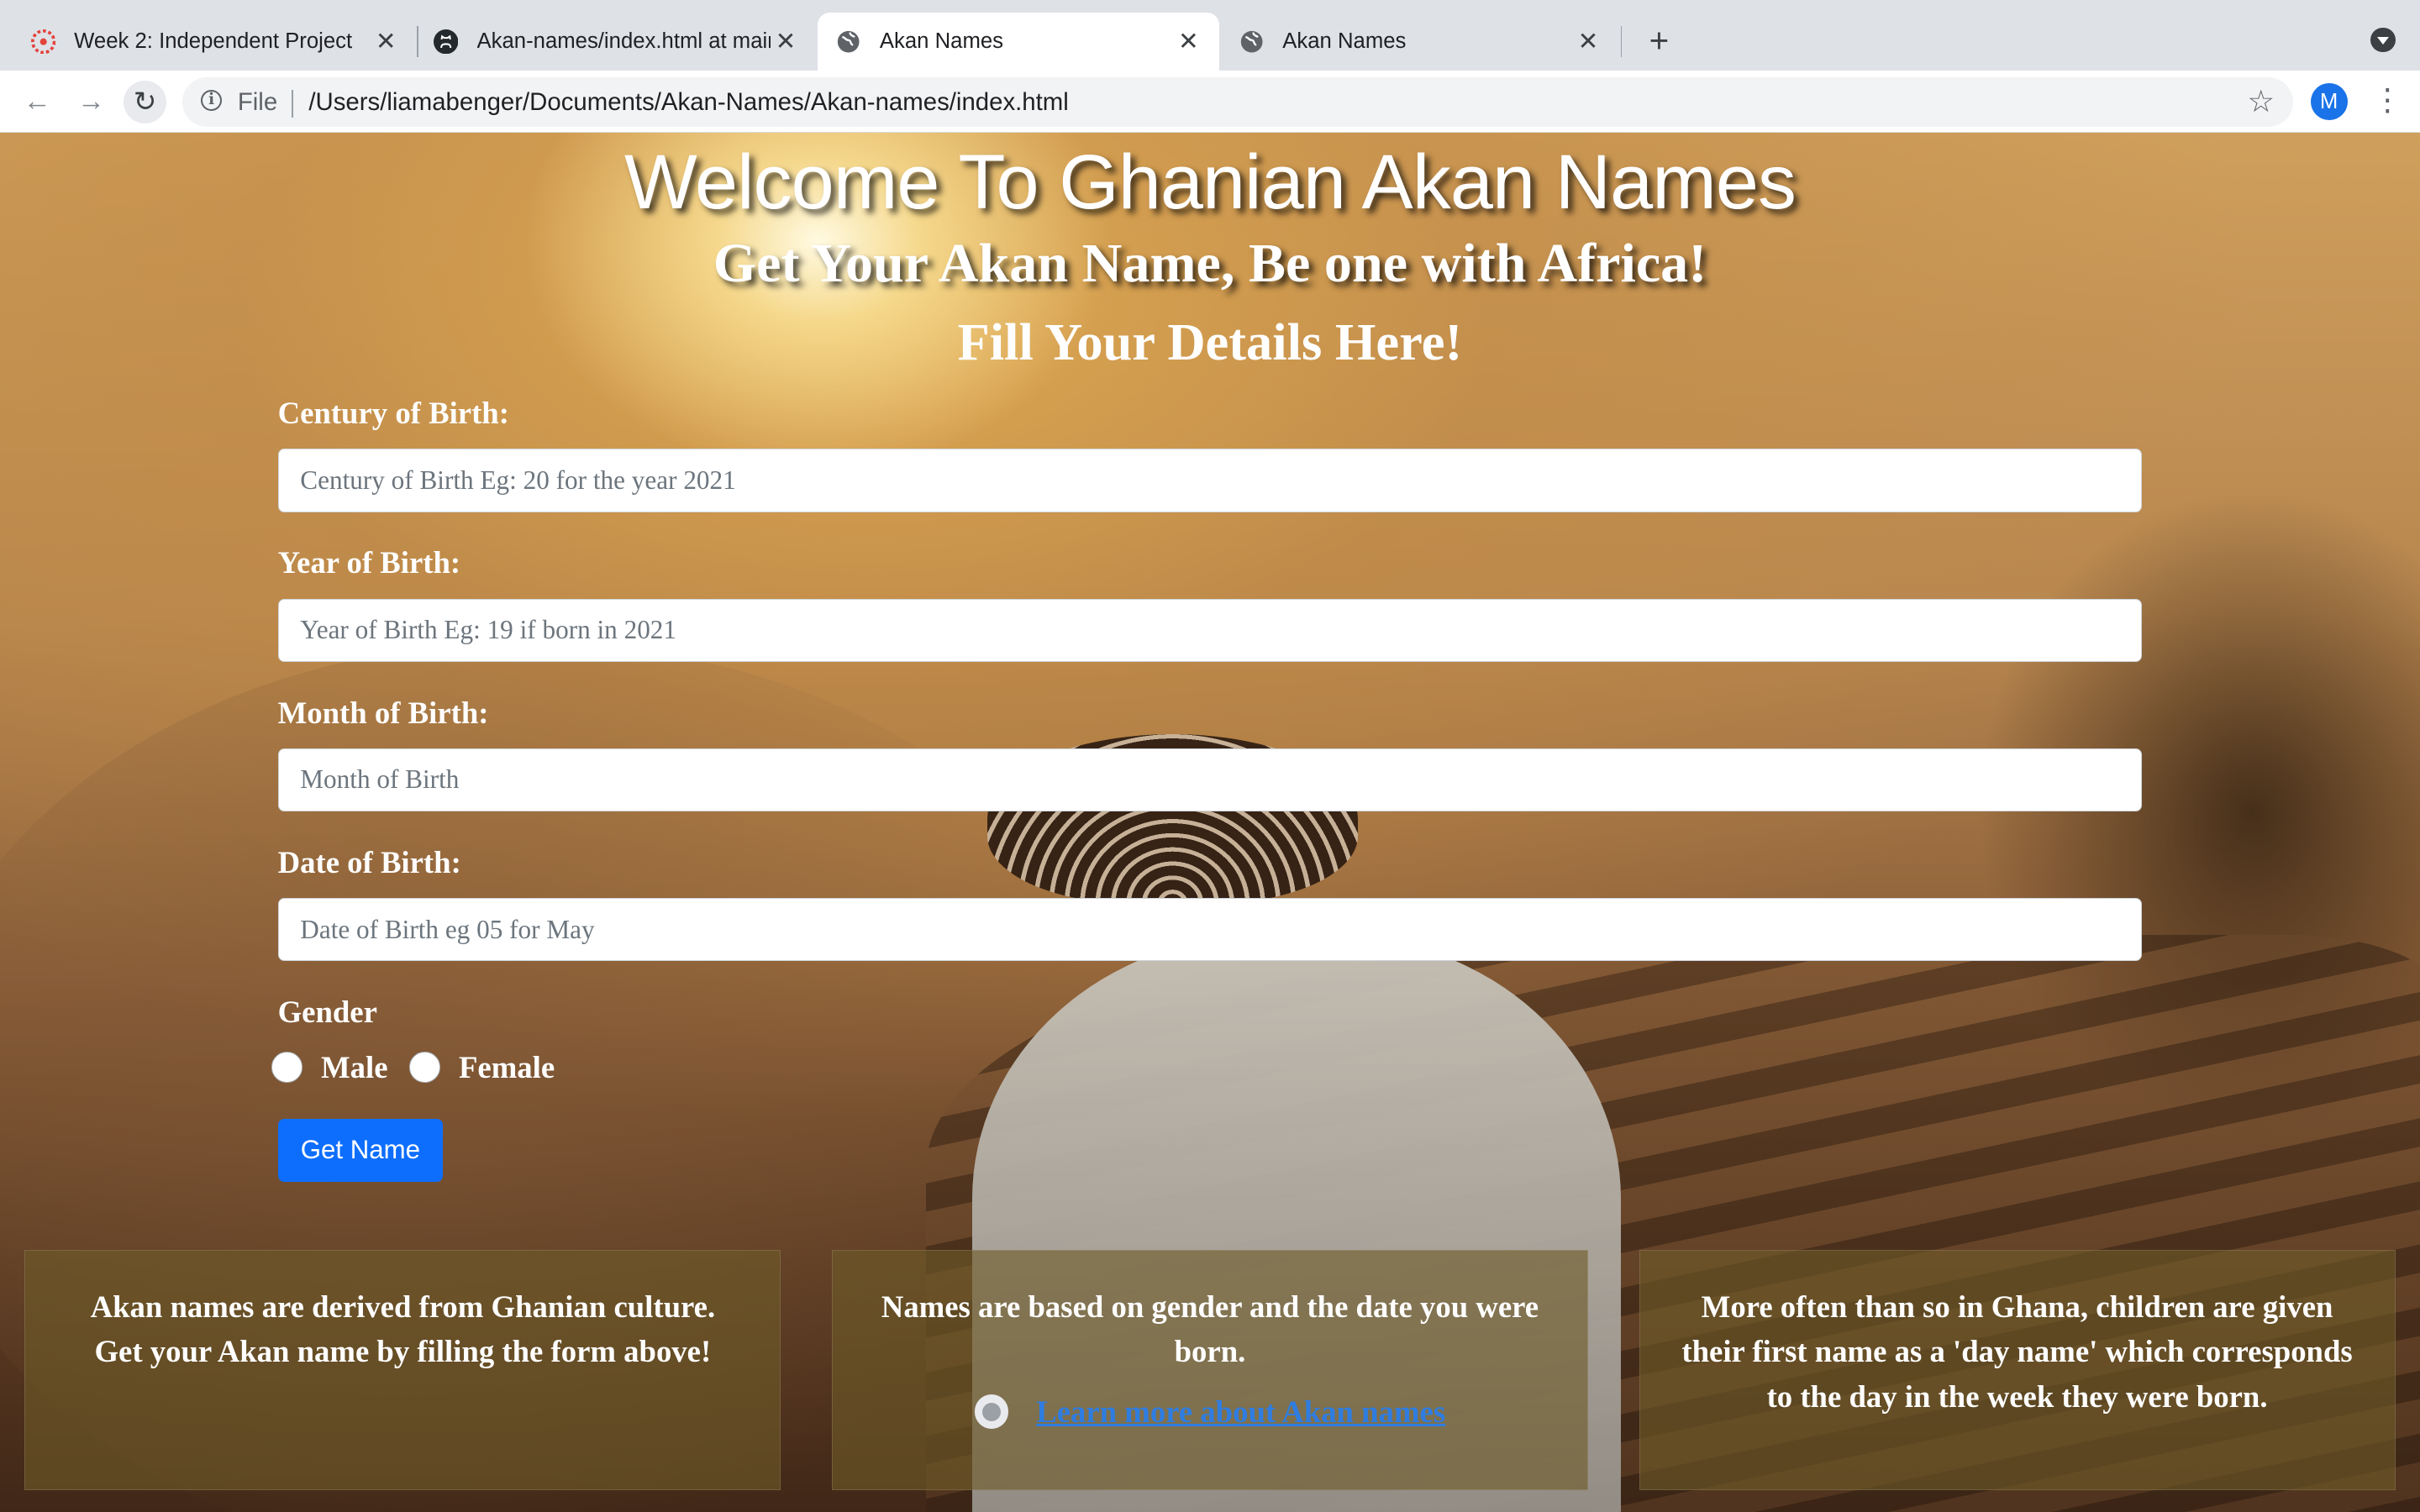 Image resolution: width=2420 pixels, height=1512 pixels. I want to click on tab-akan-names: Akan Names ✕, so click(1420, 42).